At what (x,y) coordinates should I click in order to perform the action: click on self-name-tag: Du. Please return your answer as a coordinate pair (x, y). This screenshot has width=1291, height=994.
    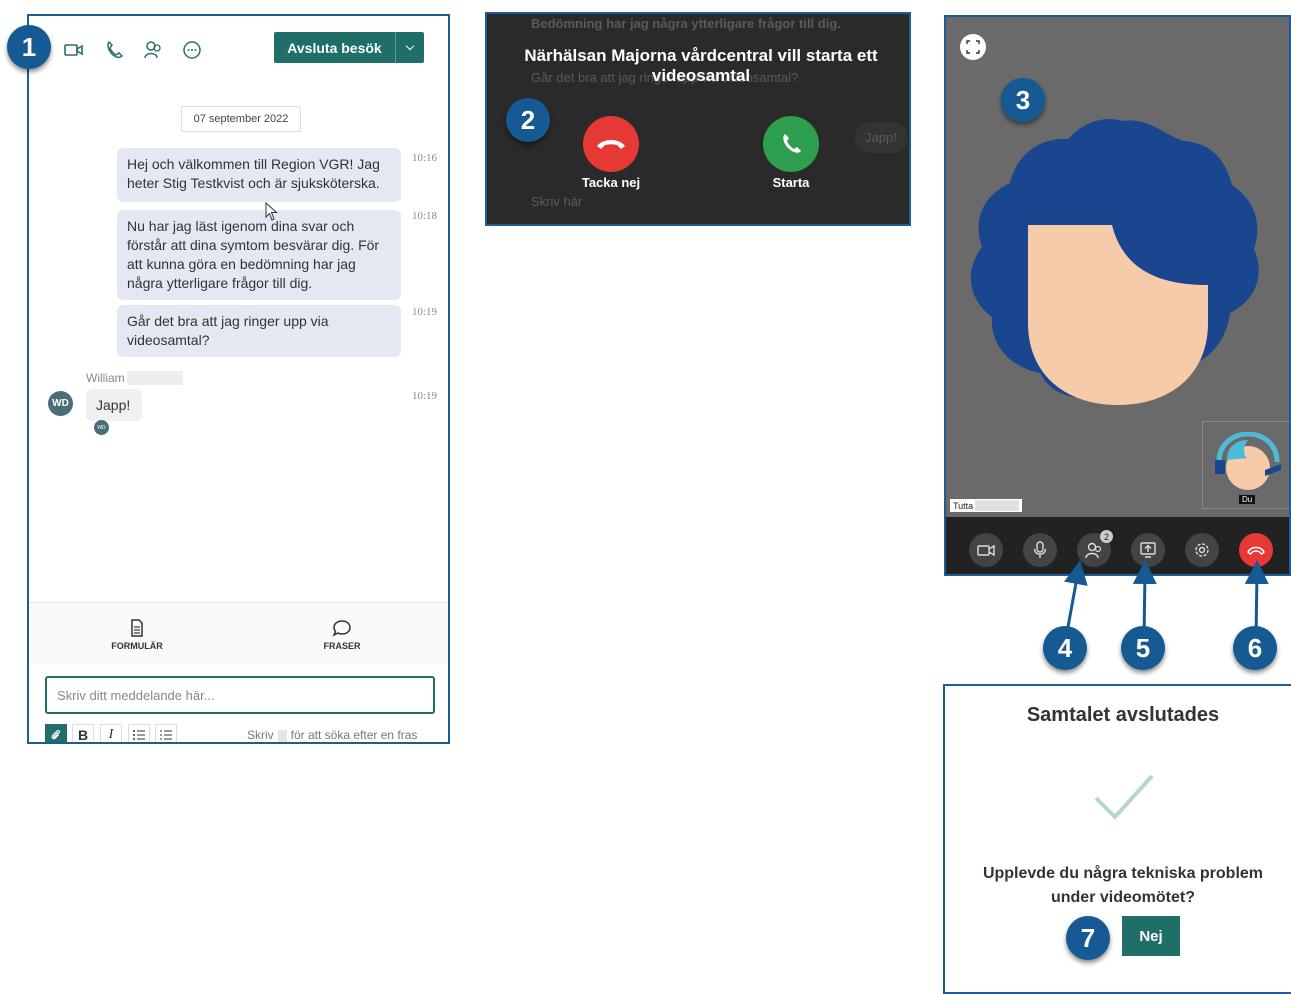
    Looking at the image, I should click on (1247, 499).